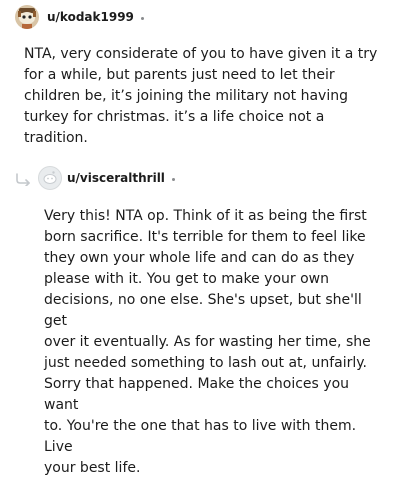 The height and width of the screenshot is (479, 400). I want to click on comment-username: u/visceralthrill, so click(116, 178).